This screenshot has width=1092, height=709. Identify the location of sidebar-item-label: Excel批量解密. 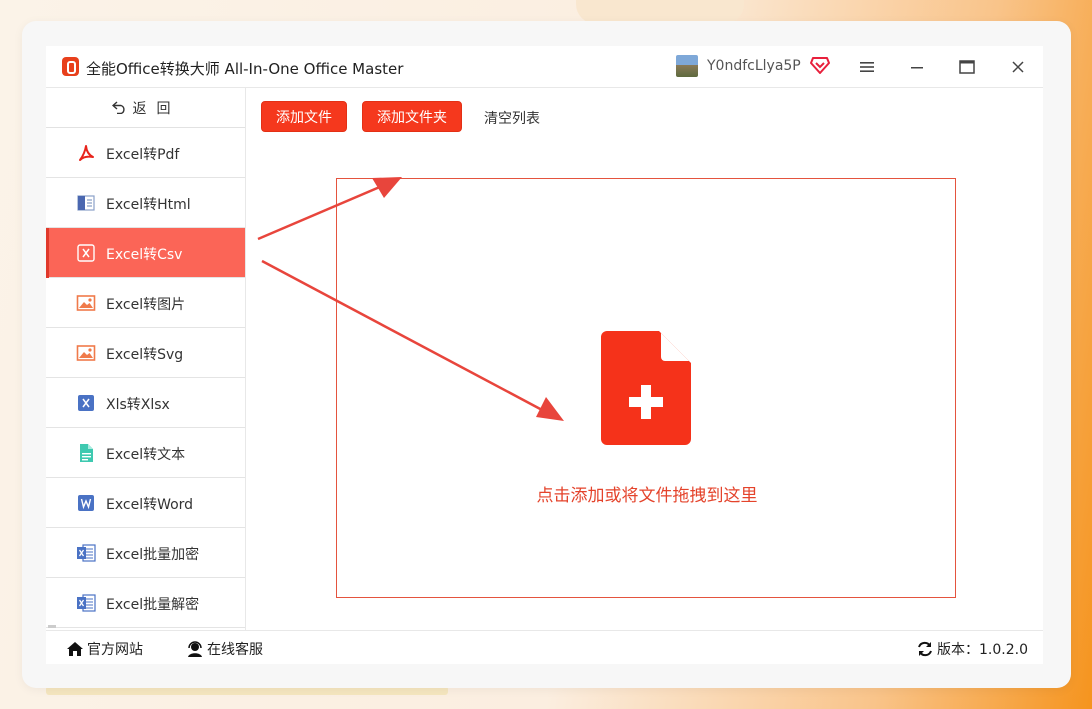
(153, 605).